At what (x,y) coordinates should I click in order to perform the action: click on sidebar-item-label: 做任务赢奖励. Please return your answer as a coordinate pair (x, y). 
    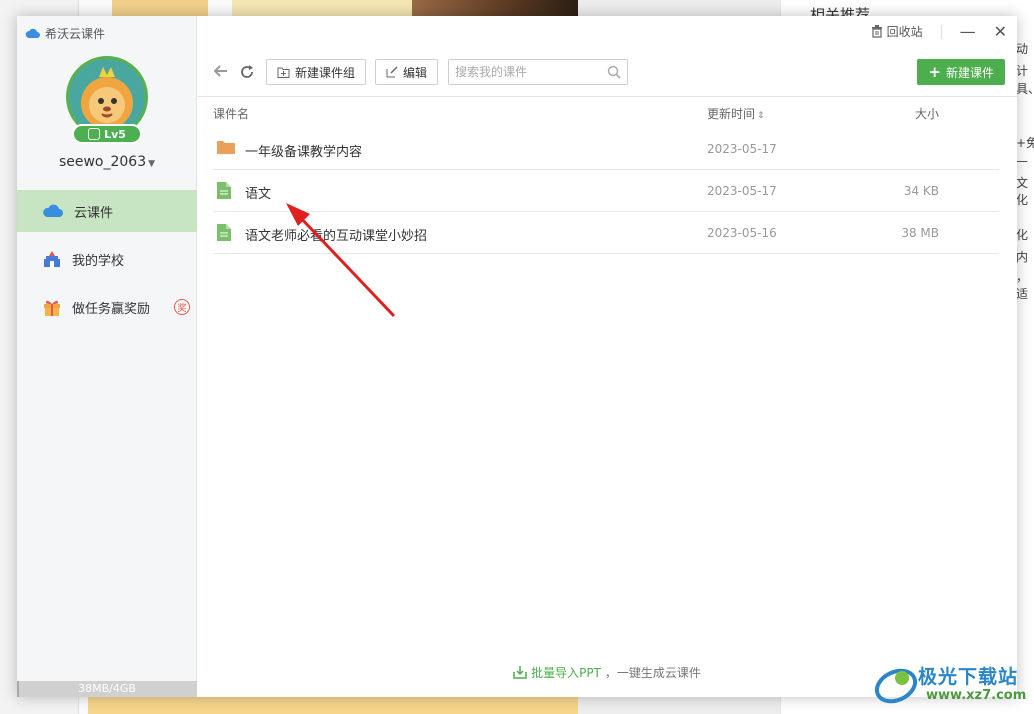
    Looking at the image, I should click on (111, 309).